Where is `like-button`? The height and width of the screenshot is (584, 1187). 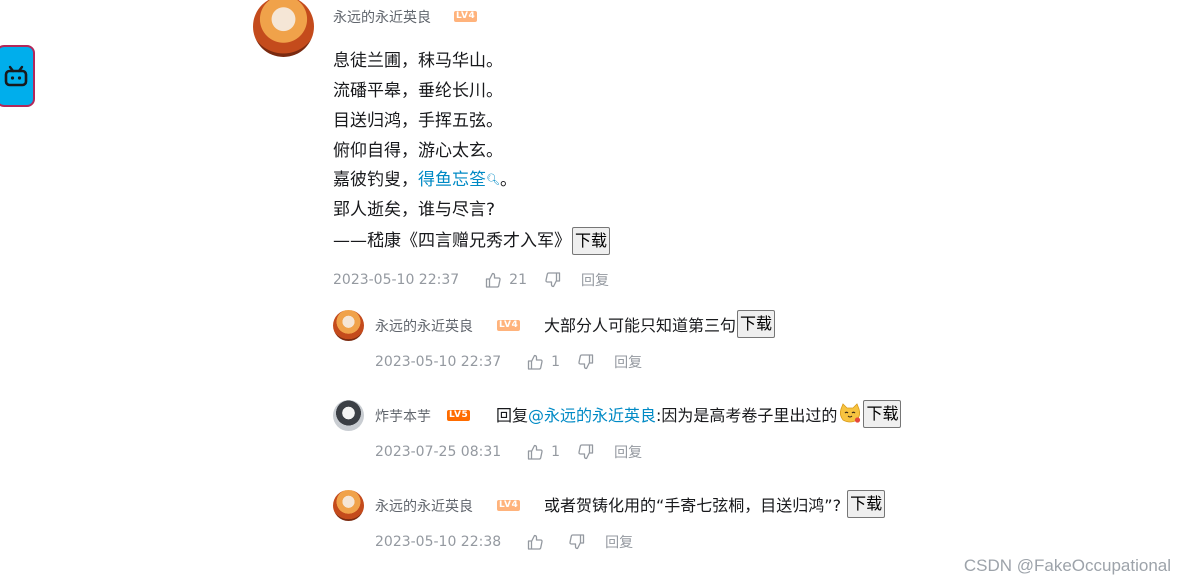
like-button is located at coordinates (539, 542).